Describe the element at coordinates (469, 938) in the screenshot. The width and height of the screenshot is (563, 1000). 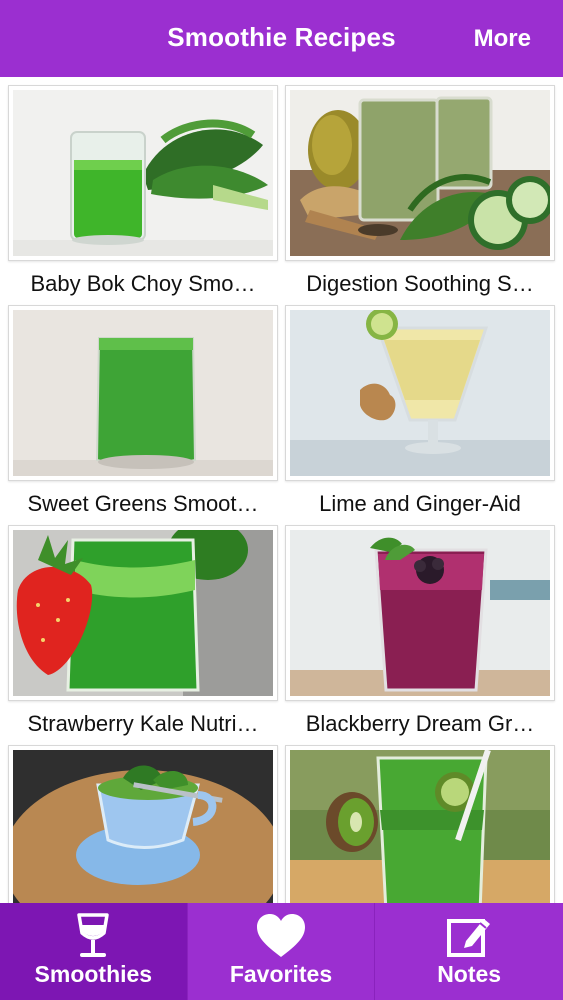
I see `notepad-pencil-icon` at that location.